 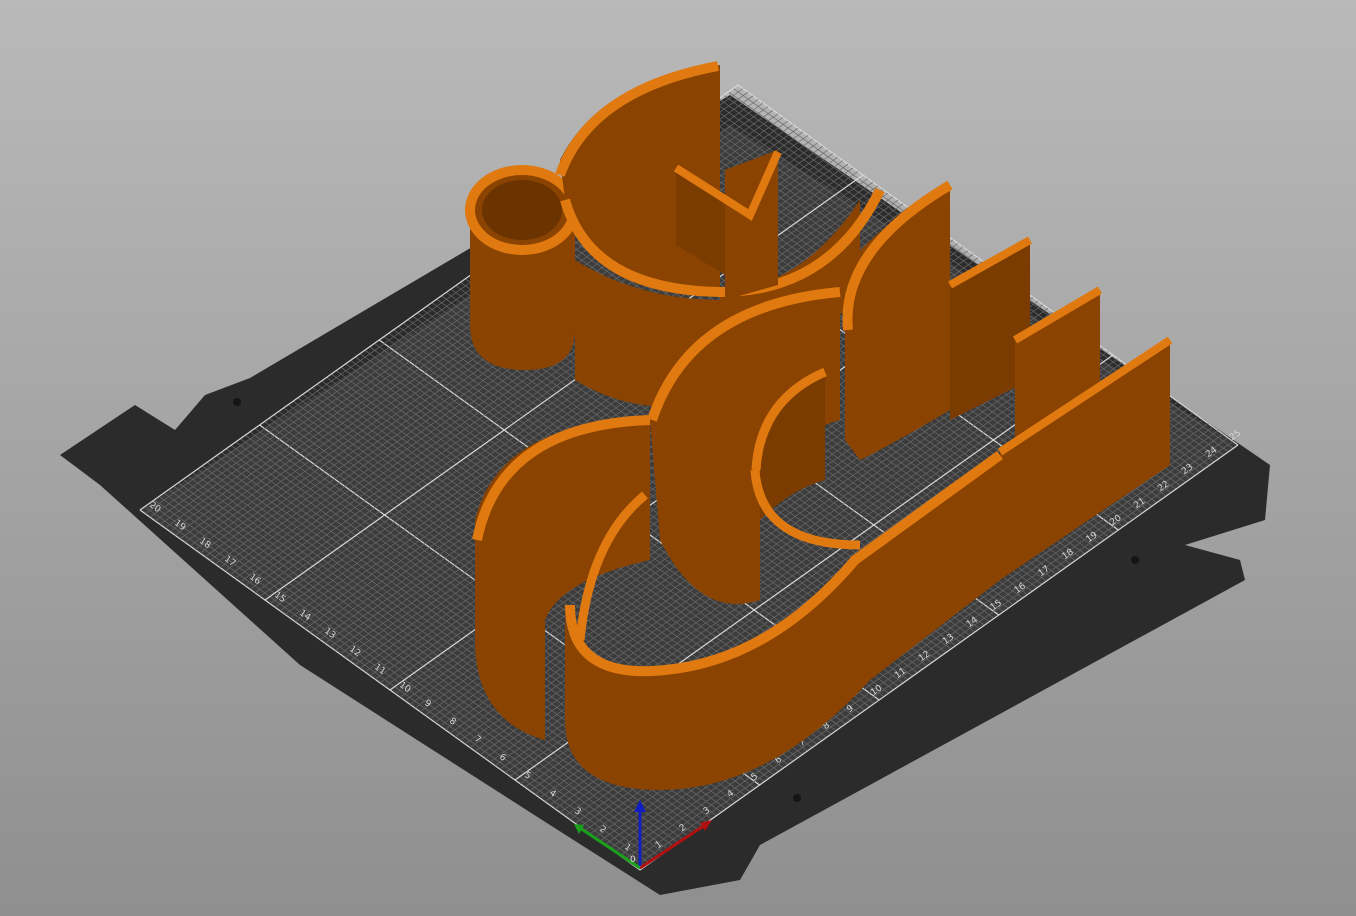 What do you see at coordinates (522, 210) in the screenshot?
I see `model-part-cylinder-inner` at bounding box center [522, 210].